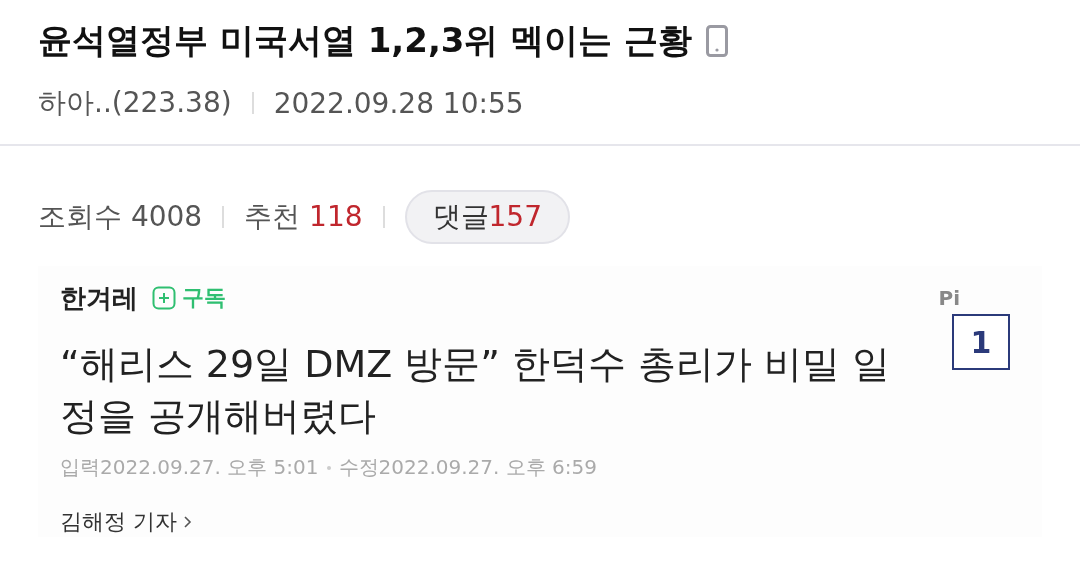  Describe the element at coordinates (120, 217) in the screenshot. I see `stat-count: 조회수 4008` at that location.